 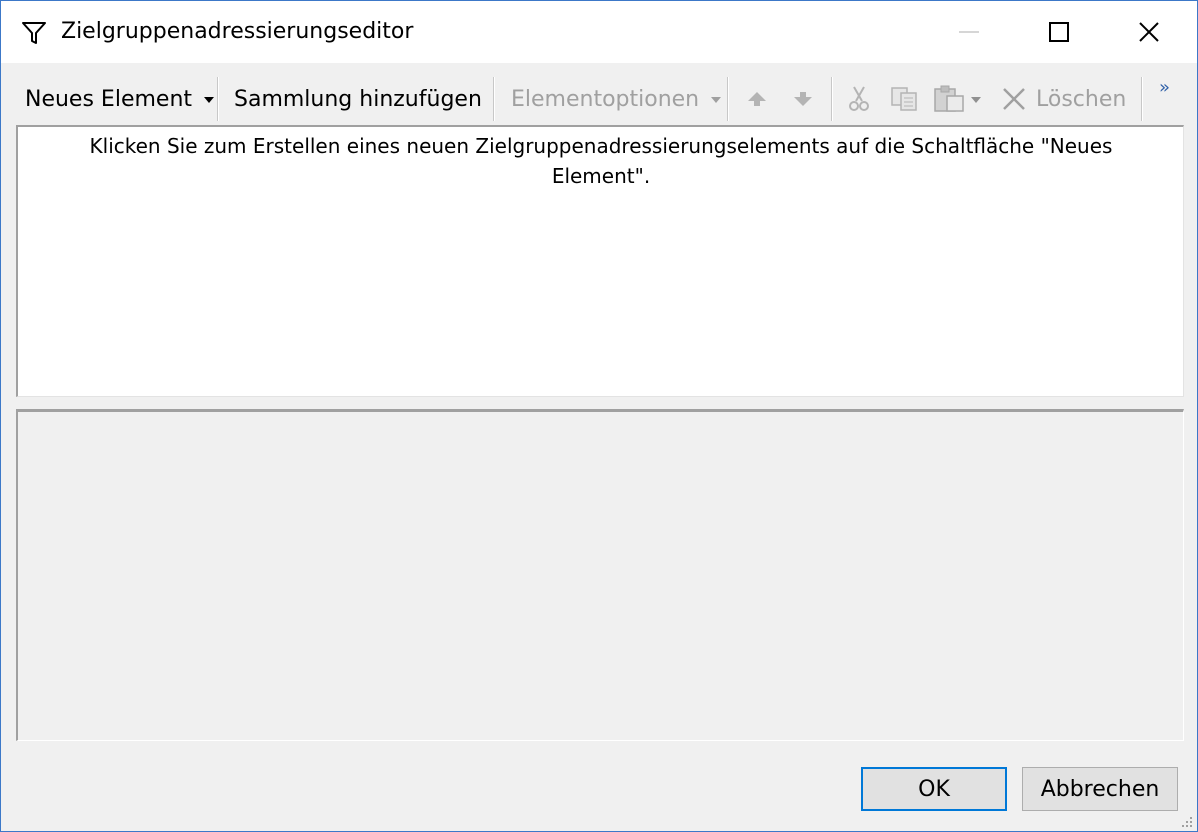 I want to click on new-element-label: Neues Element, so click(x=109, y=99).